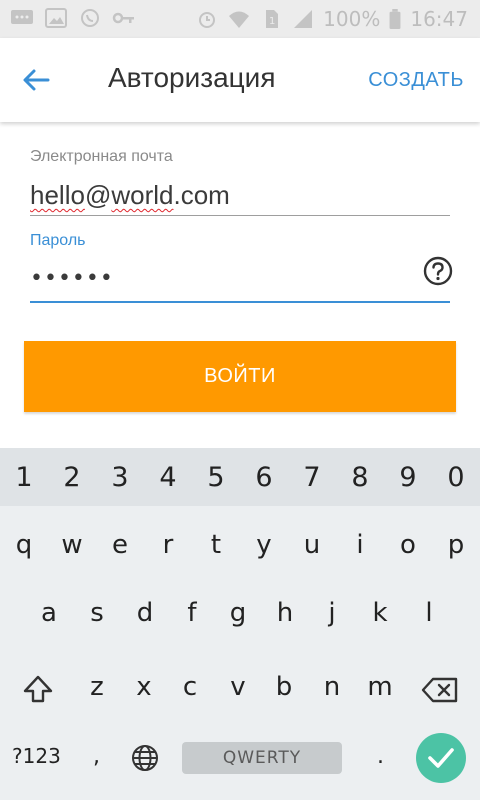 The image size is (480, 800). I want to click on key-c: c, so click(190, 687).